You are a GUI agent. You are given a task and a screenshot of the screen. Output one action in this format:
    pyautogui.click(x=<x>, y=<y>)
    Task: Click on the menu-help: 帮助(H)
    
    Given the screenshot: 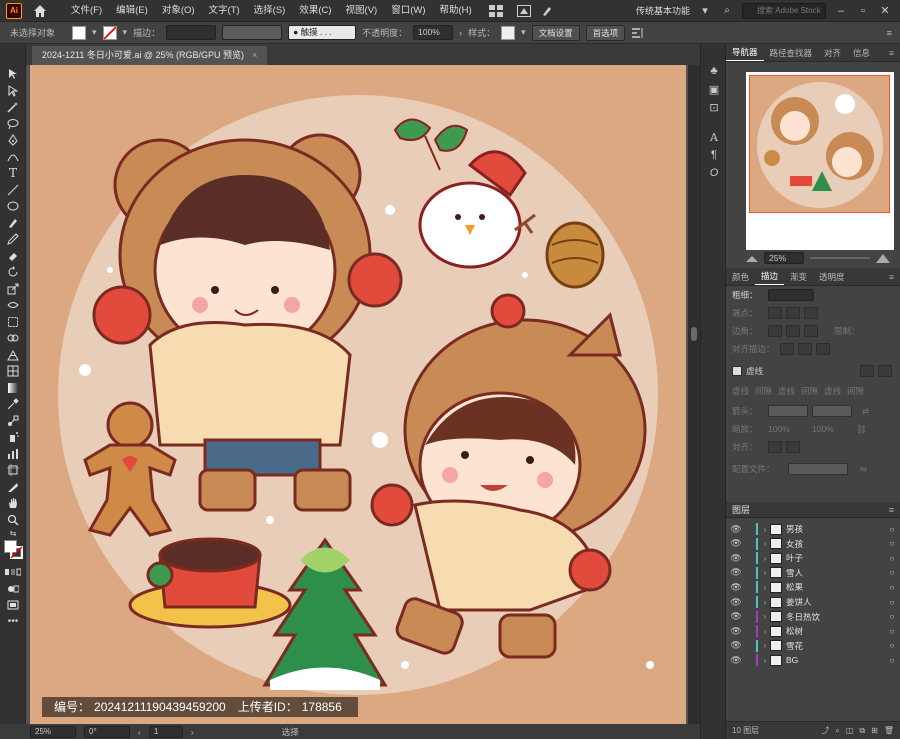 What is the action you would take?
    pyautogui.click(x=456, y=11)
    